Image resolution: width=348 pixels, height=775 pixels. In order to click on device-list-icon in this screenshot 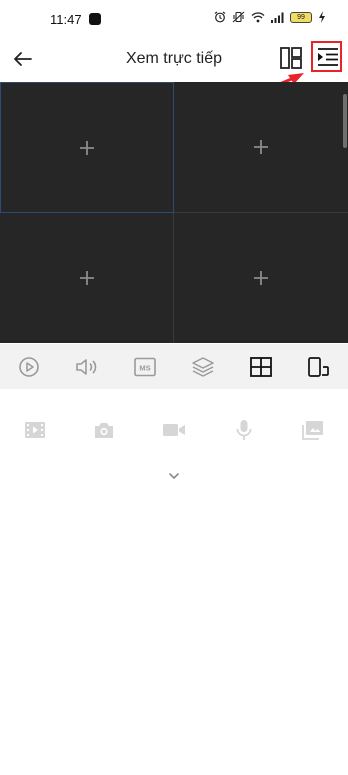, I will do `click(328, 57)`.